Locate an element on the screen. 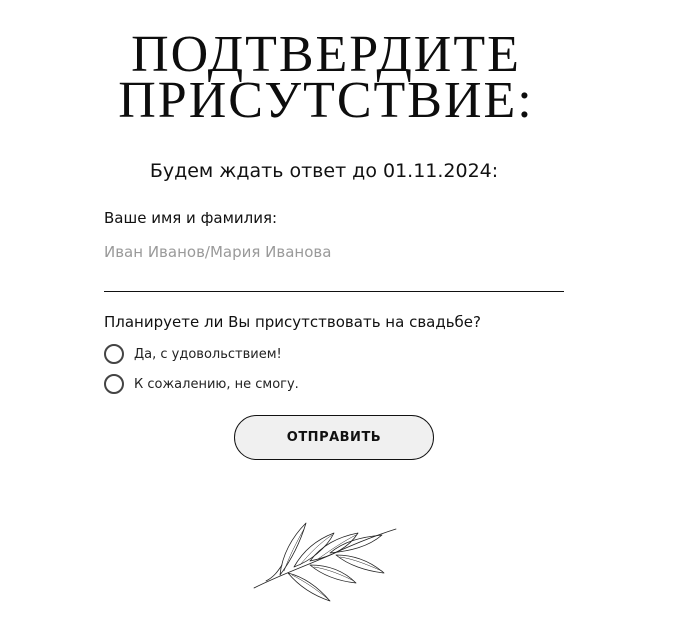 The height and width of the screenshot is (623, 693). option-label-no: К сожалению, не смогу. is located at coordinates (216, 384).